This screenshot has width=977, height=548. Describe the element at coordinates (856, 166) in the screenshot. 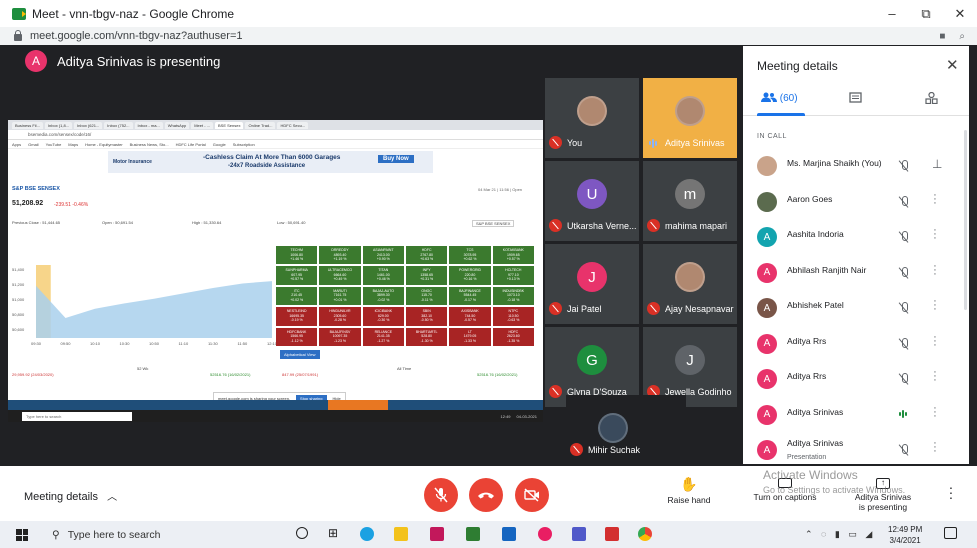

I see `person-row: Ms. Marjina Shaikh (You) ⊥` at that location.